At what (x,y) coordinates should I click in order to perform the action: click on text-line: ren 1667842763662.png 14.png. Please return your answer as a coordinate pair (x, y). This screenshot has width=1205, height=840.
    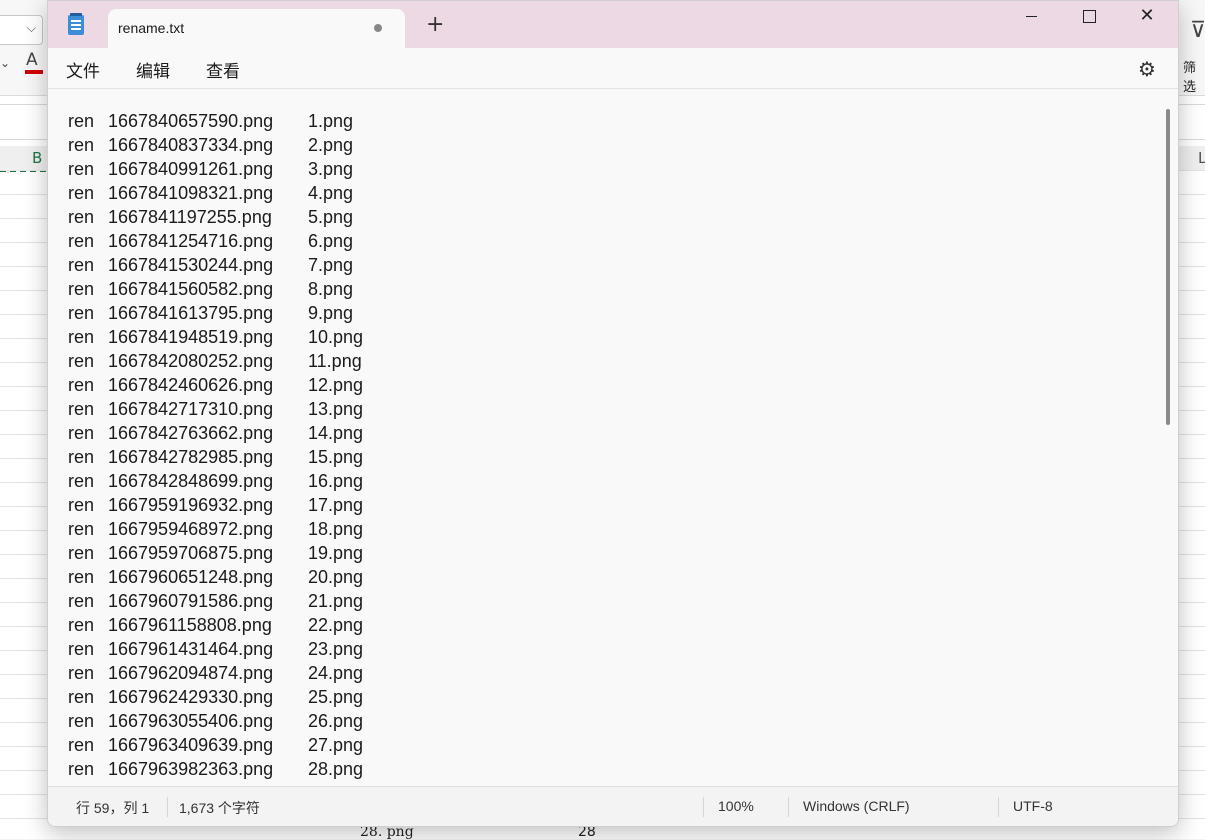
    Looking at the image, I should click on (238, 433).